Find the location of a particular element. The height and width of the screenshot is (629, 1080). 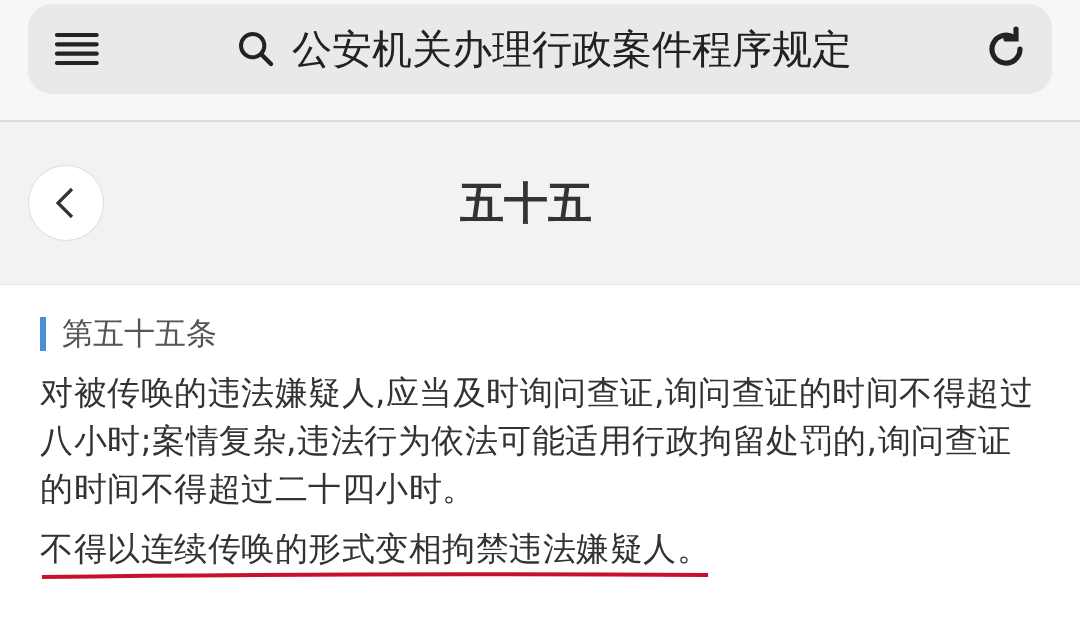

article-paragraph: 不得以连续传唤的形式变相拘禁违法嫌疑人。 is located at coordinates (375, 549).